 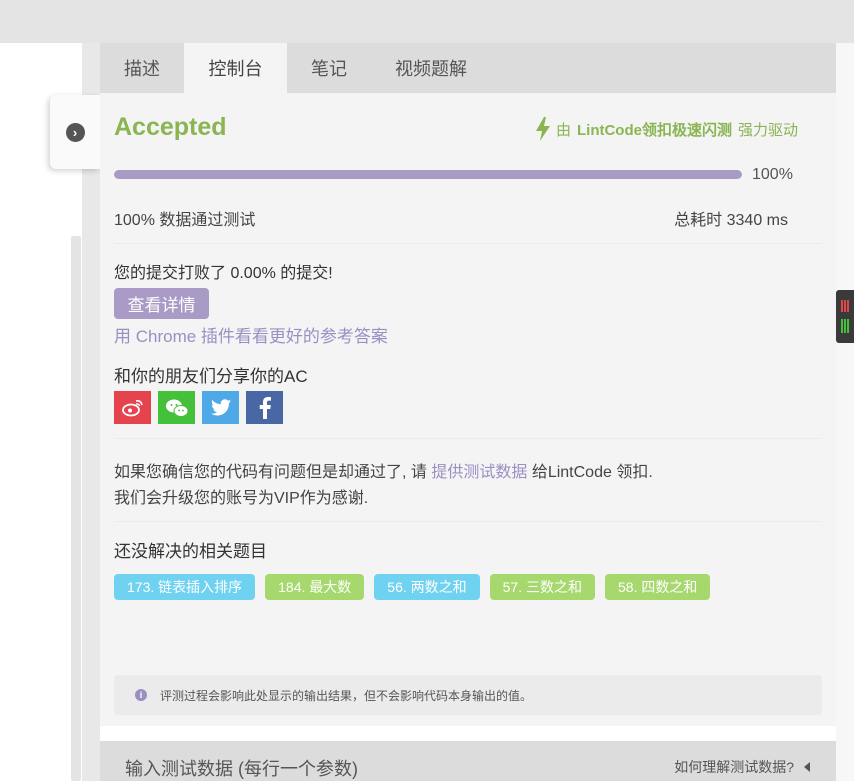 I want to click on twitter-icon, so click(x=220, y=407).